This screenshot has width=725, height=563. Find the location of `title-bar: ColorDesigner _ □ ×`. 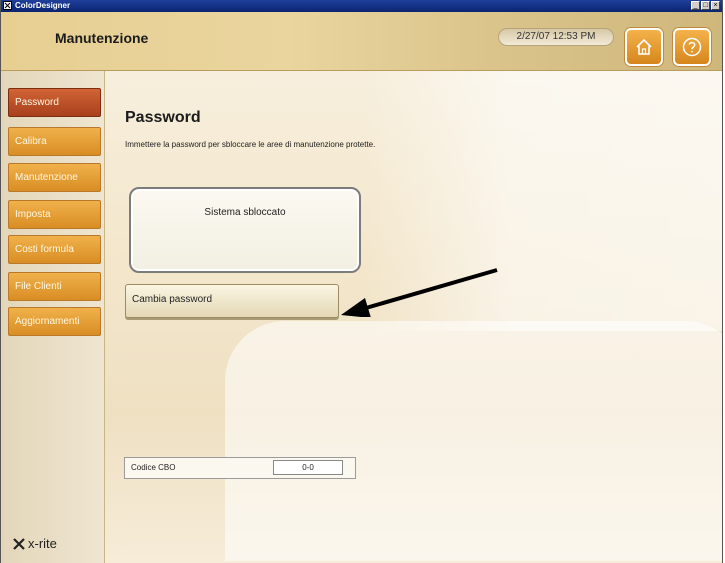

title-bar: ColorDesigner _ □ × is located at coordinates (361, 6).